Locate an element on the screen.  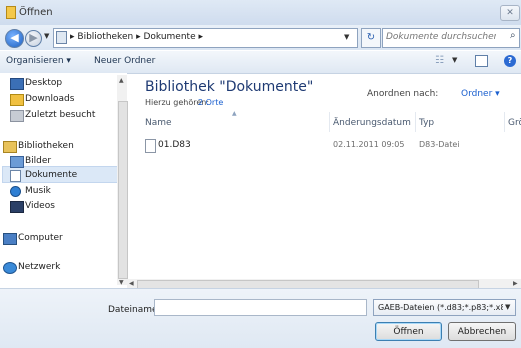
search-input is located at coordinates (441, 37).